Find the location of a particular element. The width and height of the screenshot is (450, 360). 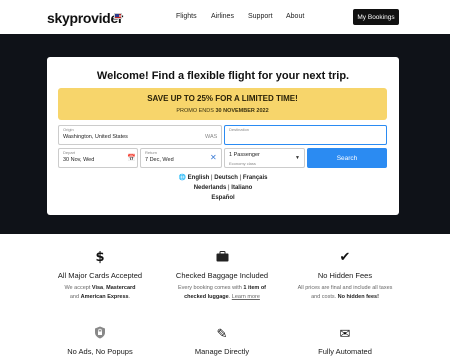

checkmark-icon: ✔ is located at coordinates (345, 256).